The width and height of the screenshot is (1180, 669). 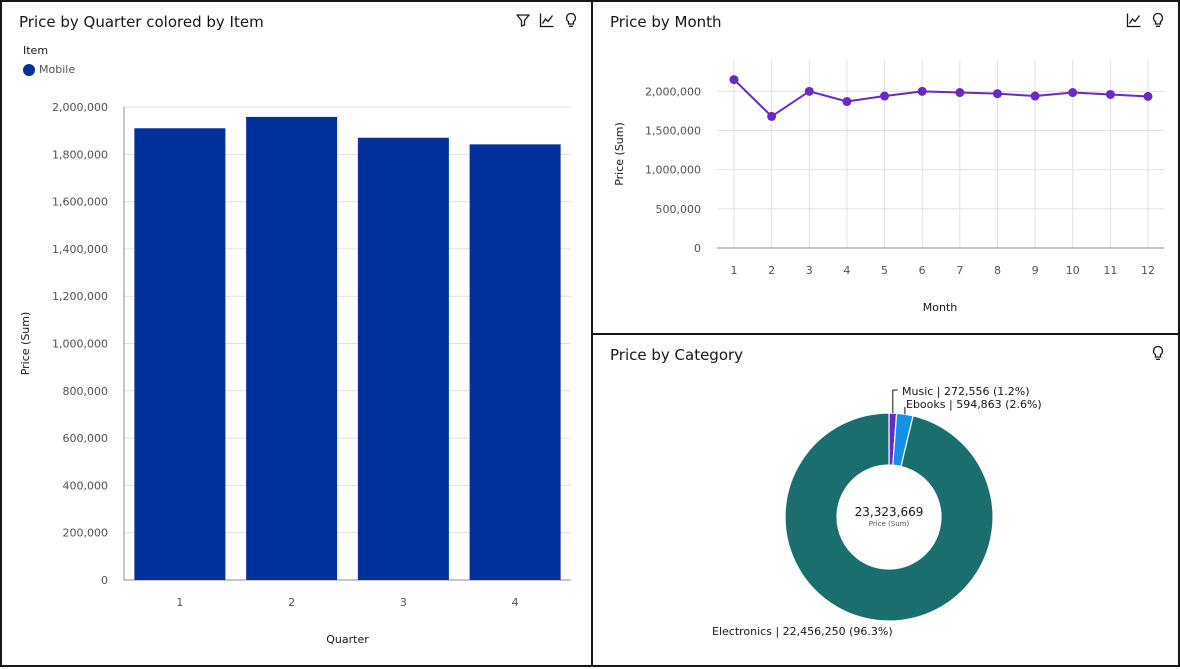 I want to click on x-axis-title: Month, so click(x=940, y=307).